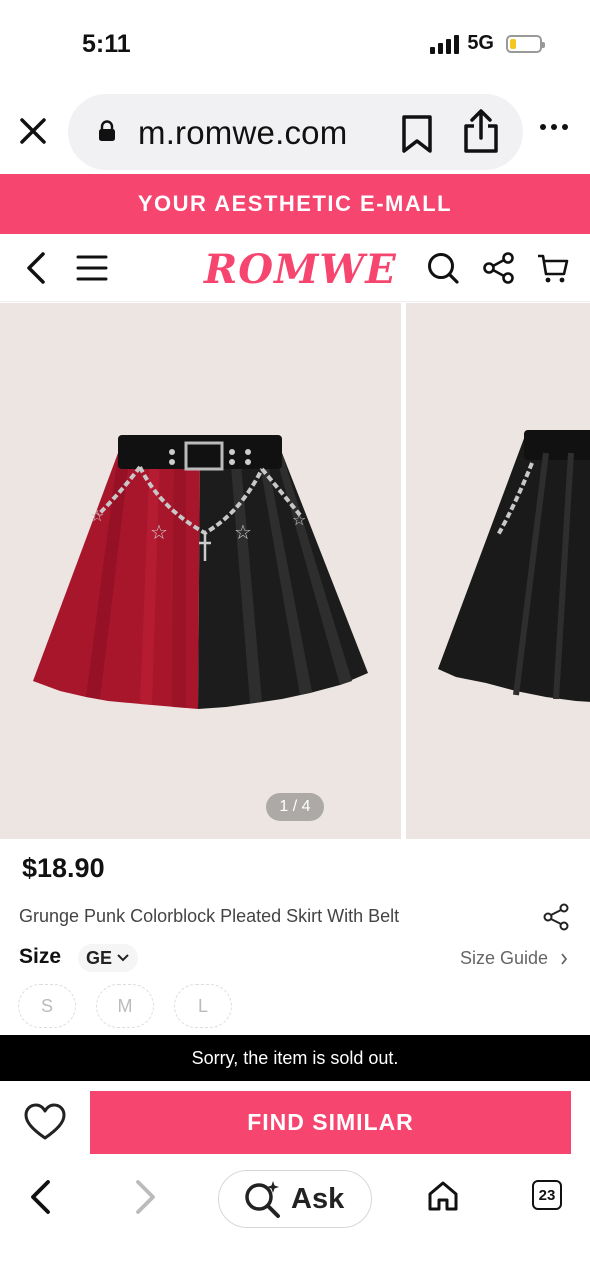 The width and height of the screenshot is (590, 1280). I want to click on browser-forward-icon, so click(145, 1197).